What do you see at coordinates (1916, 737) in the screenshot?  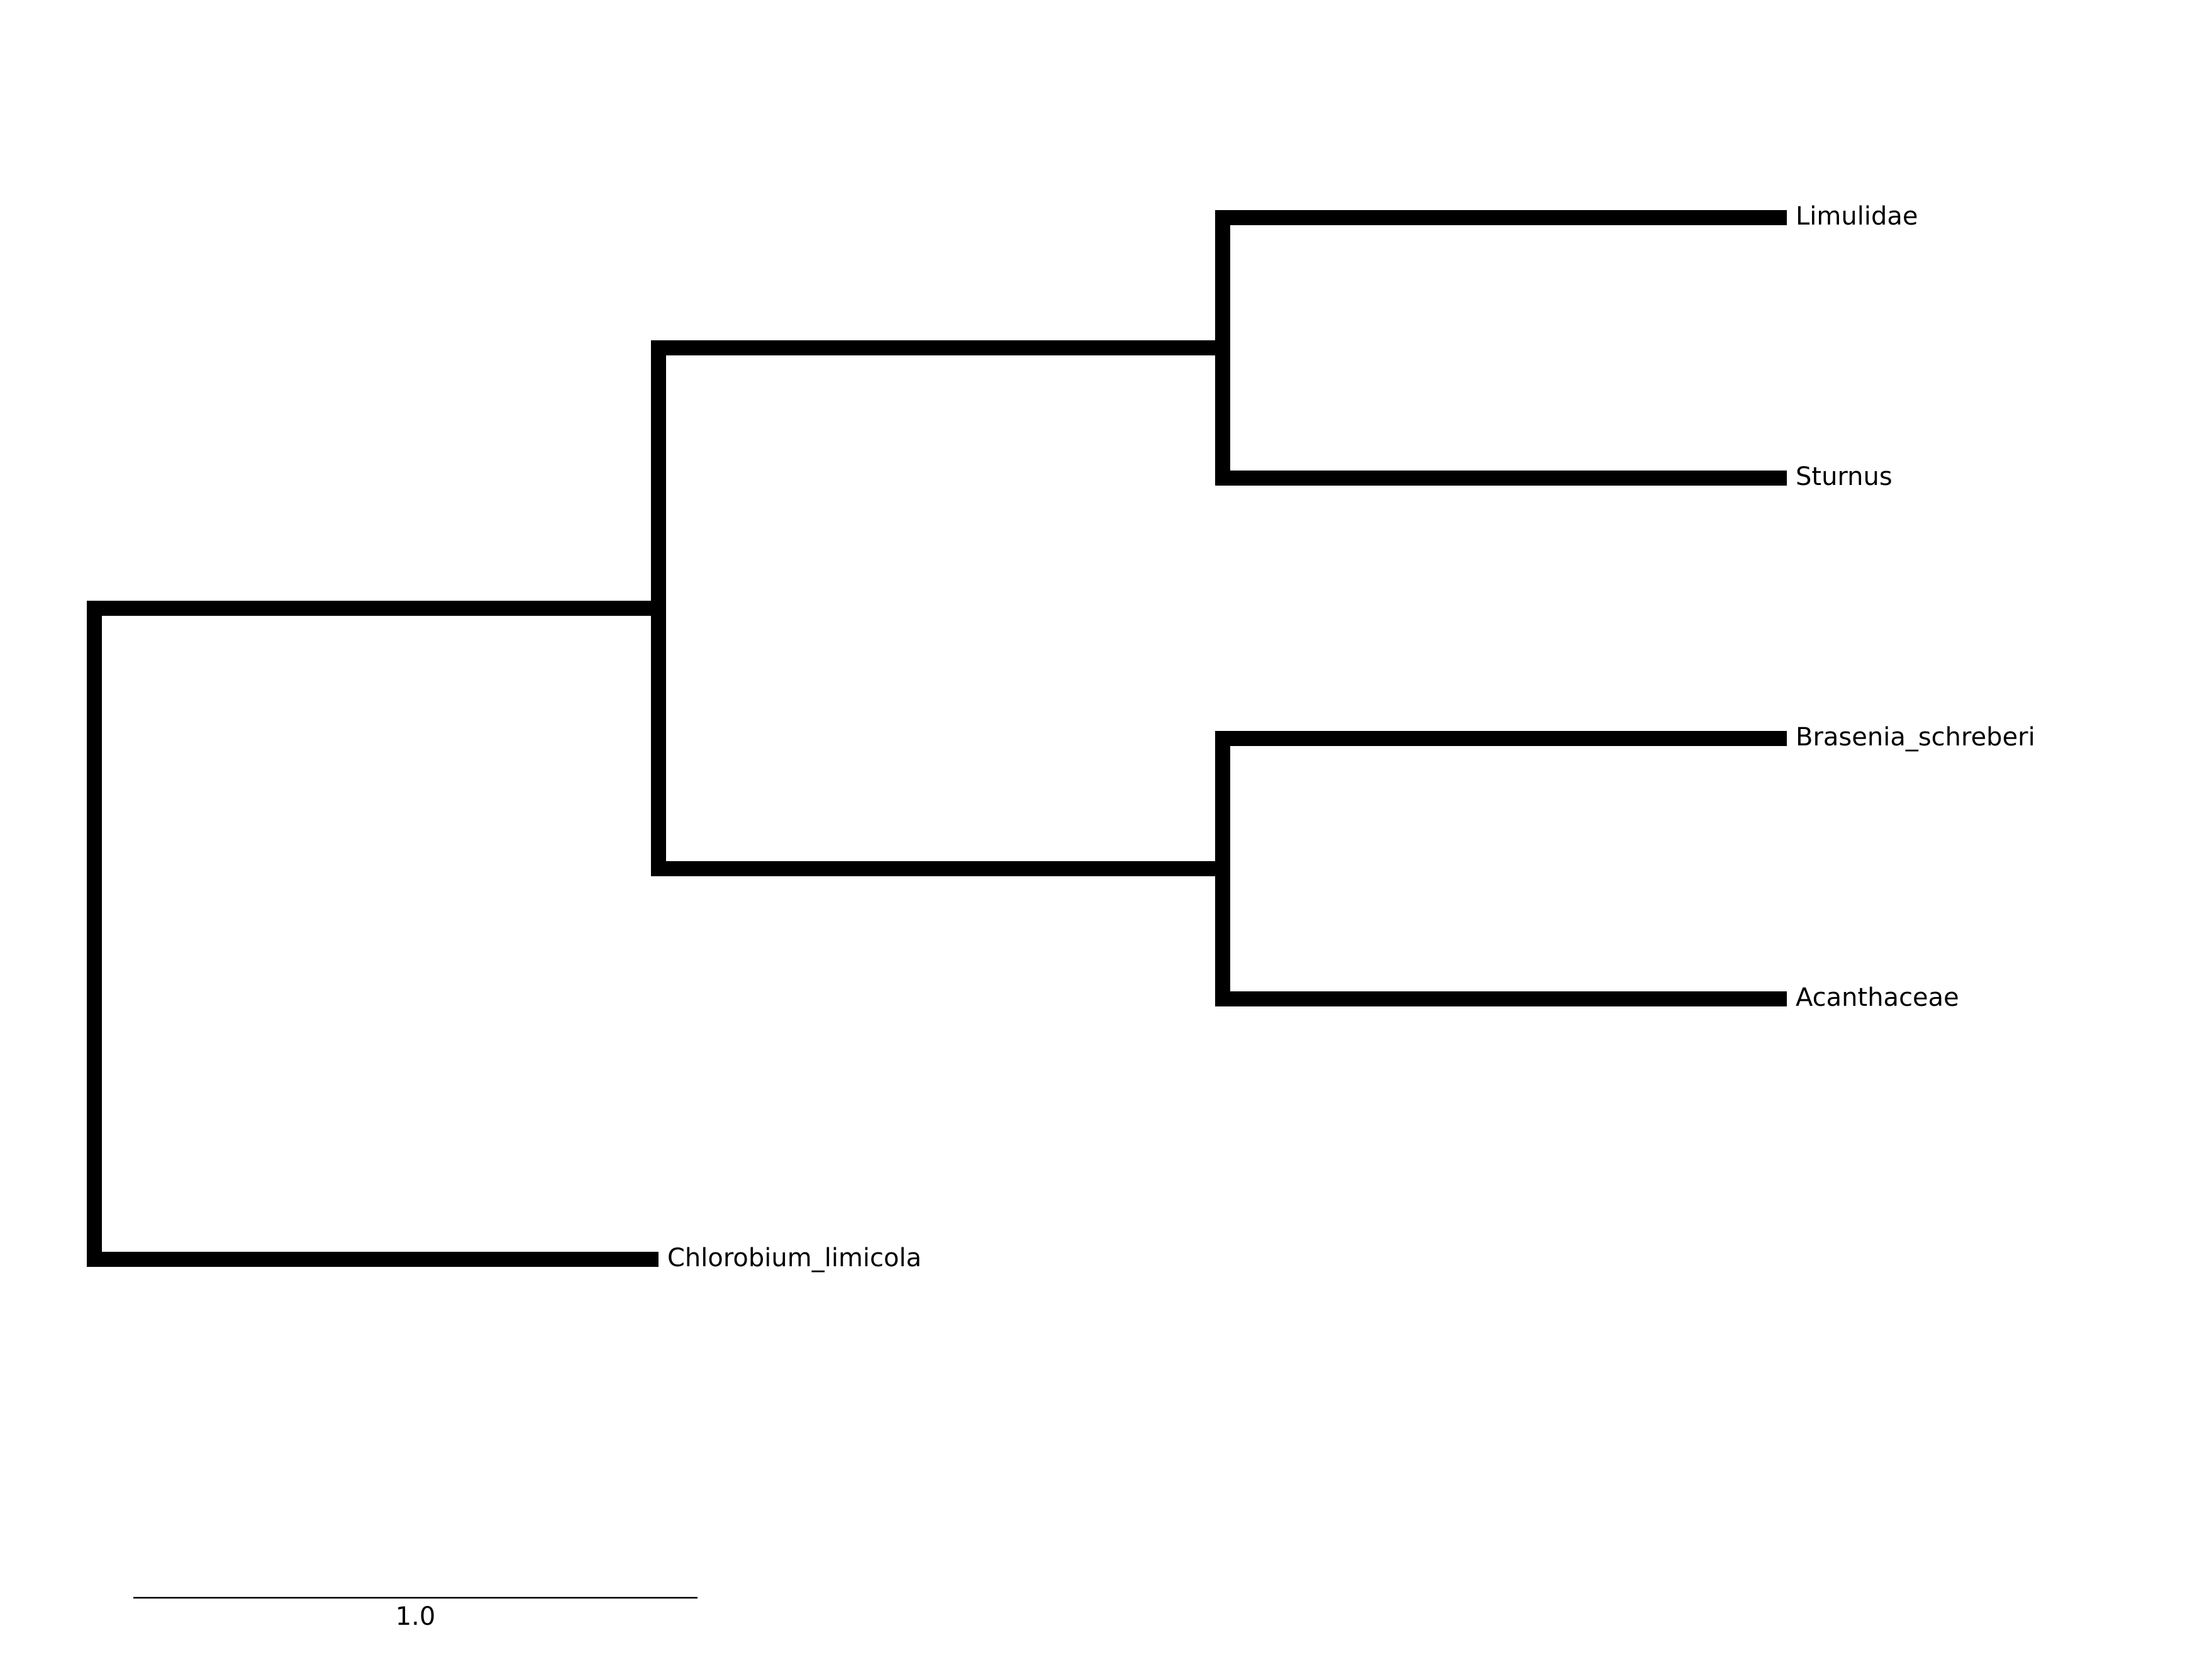 I see `tip-label: Brasenia_schreberi` at bounding box center [1916, 737].